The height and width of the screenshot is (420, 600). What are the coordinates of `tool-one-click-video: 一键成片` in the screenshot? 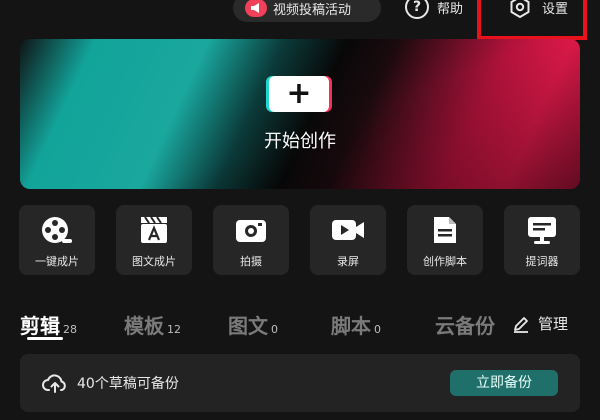 It's located at (57, 240).